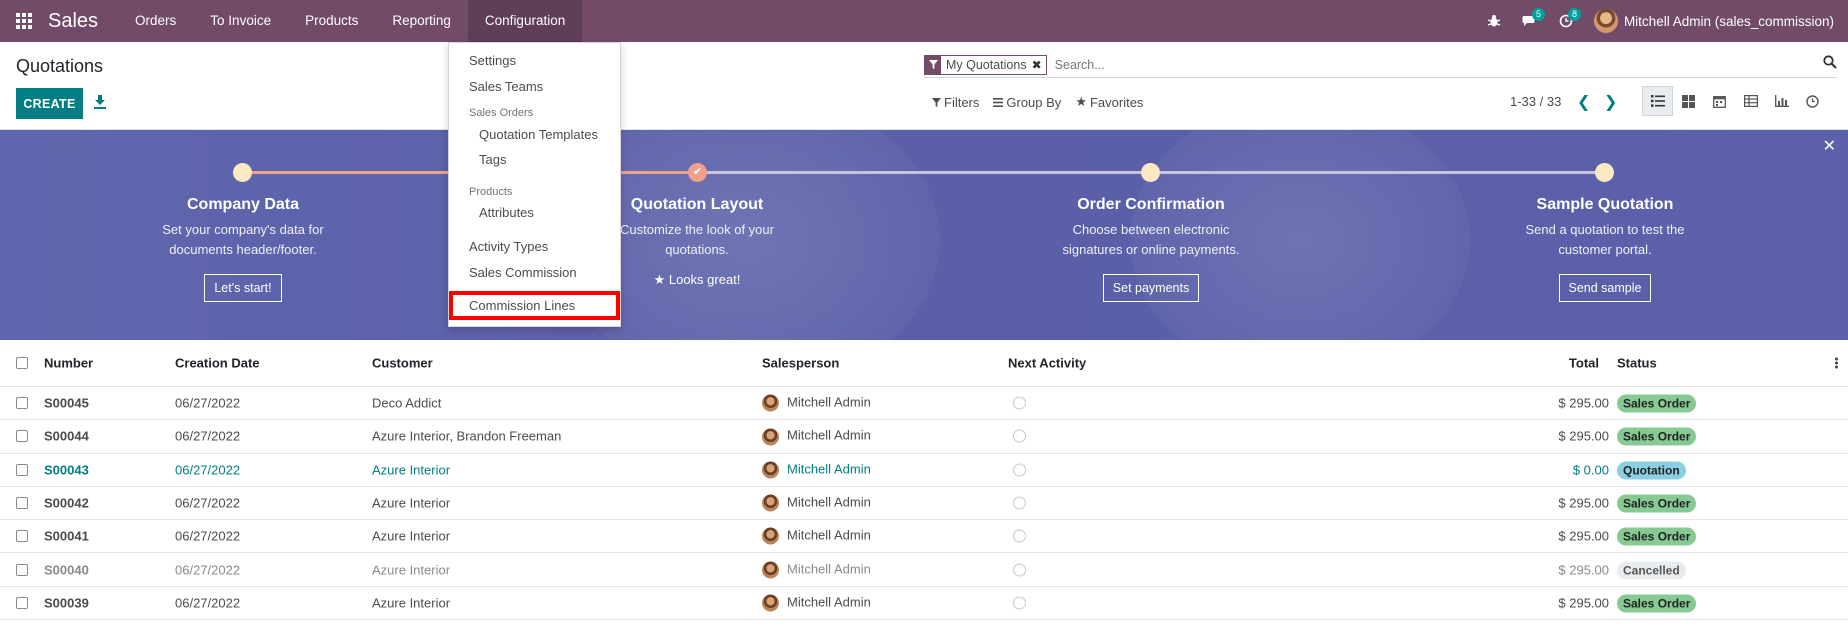  What do you see at coordinates (492, 159) in the screenshot?
I see `dropdown-tags: Tags` at bounding box center [492, 159].